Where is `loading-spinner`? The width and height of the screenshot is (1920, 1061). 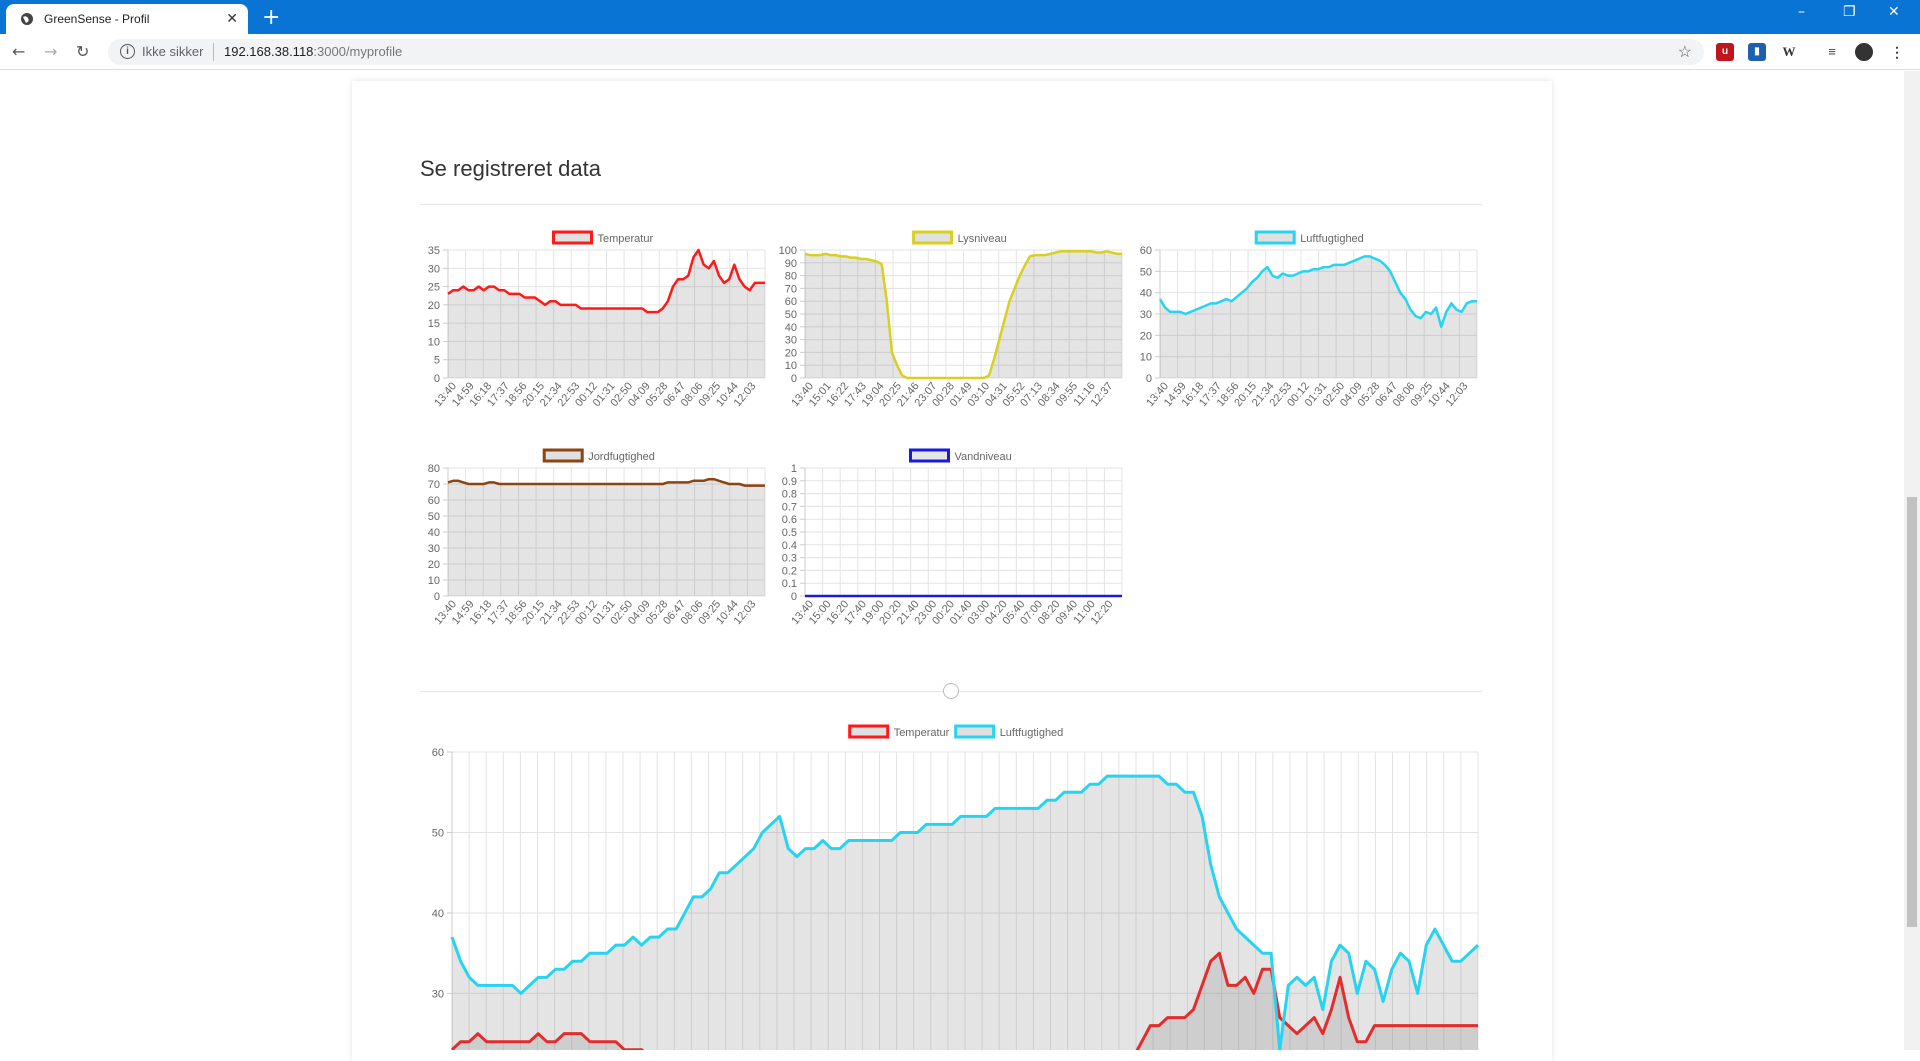 loading-spinner is located at coordinates (951, 691).